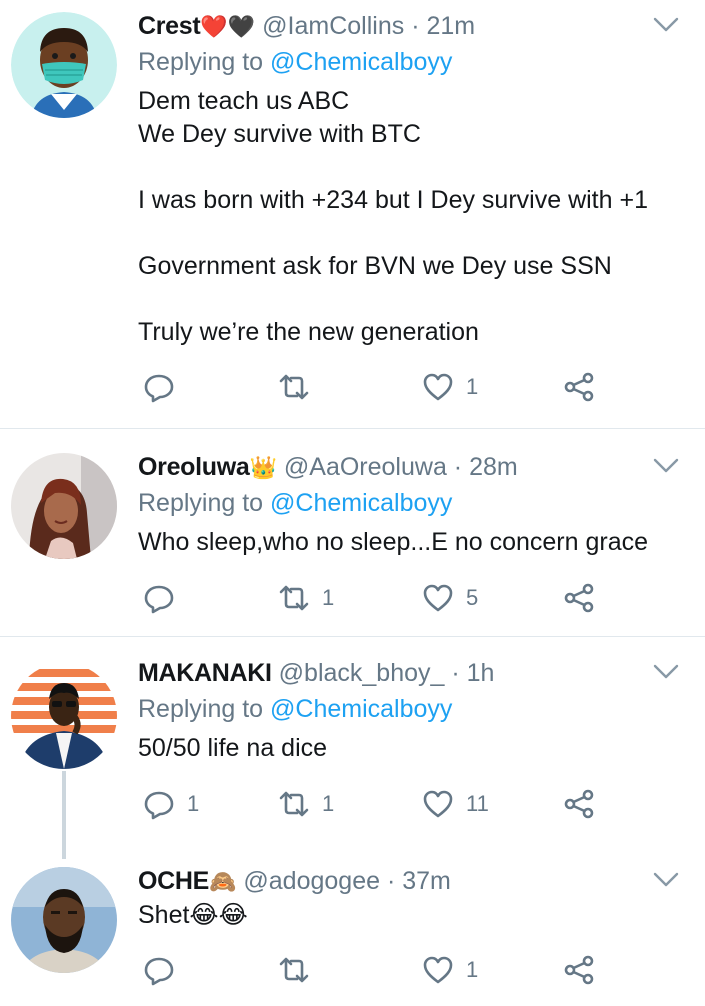 The width and height of the screenshot is (705, 1006). I want to click on name-emoji: 🙈, so click(223, 882).